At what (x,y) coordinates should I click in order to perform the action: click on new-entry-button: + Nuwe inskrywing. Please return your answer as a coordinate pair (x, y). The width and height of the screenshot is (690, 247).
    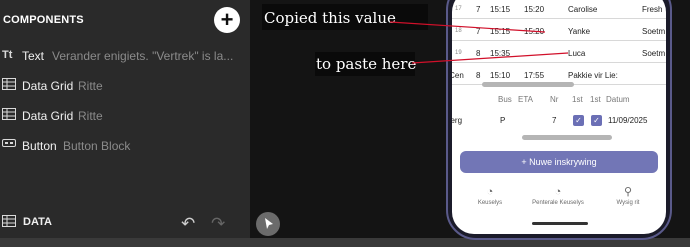
    Looking at the image, I should click on (559, 162).